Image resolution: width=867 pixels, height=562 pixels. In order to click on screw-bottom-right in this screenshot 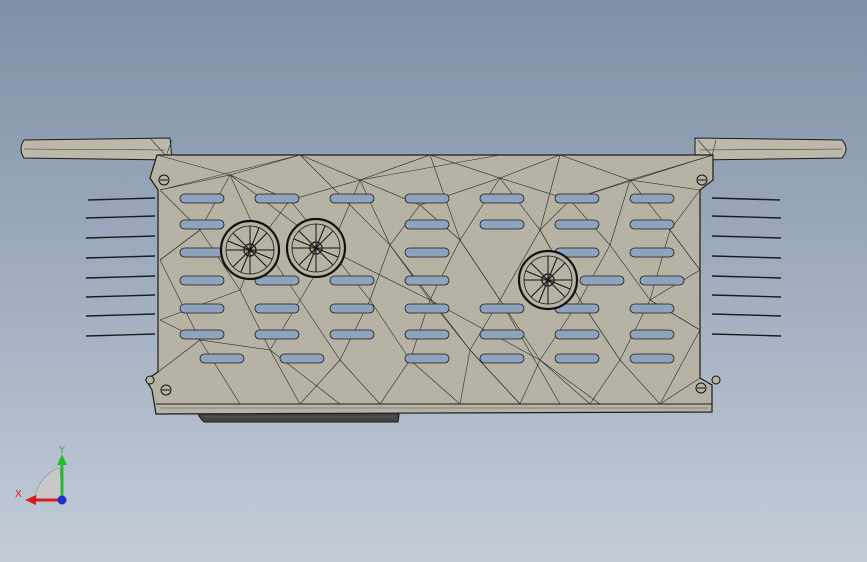, I will do `click(701, 388)`.